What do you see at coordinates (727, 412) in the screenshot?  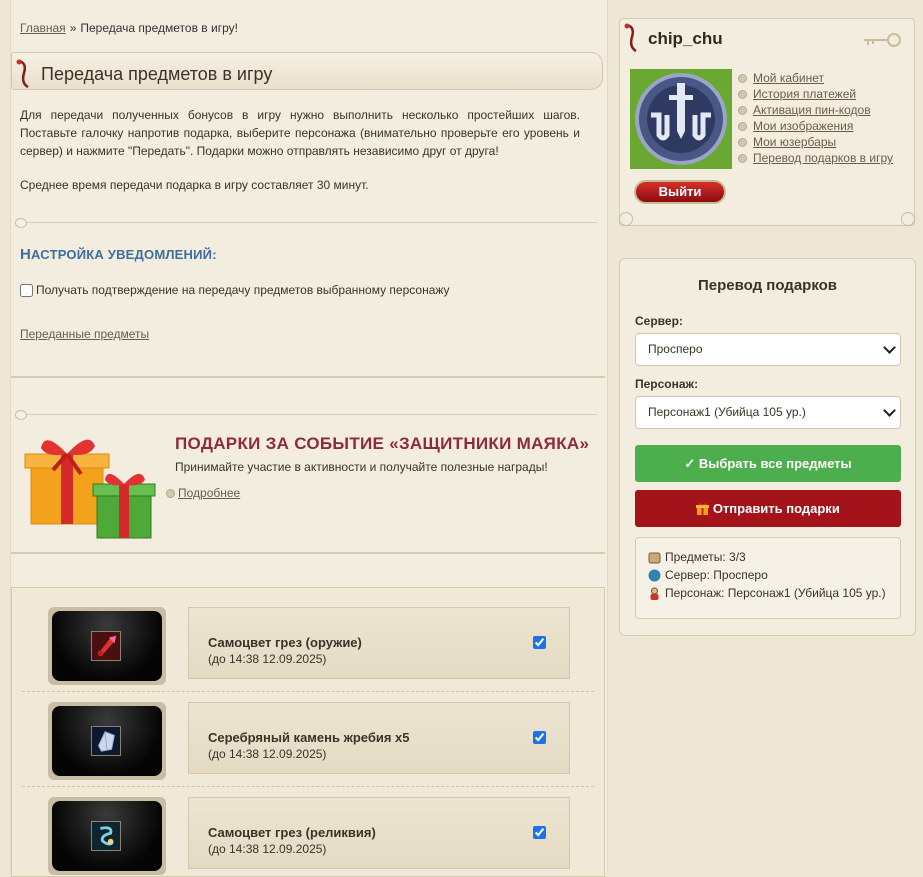 I see `character-select-value: Персонаж1 (Убийца 105 ур.)` at bounding box center [727, 412].